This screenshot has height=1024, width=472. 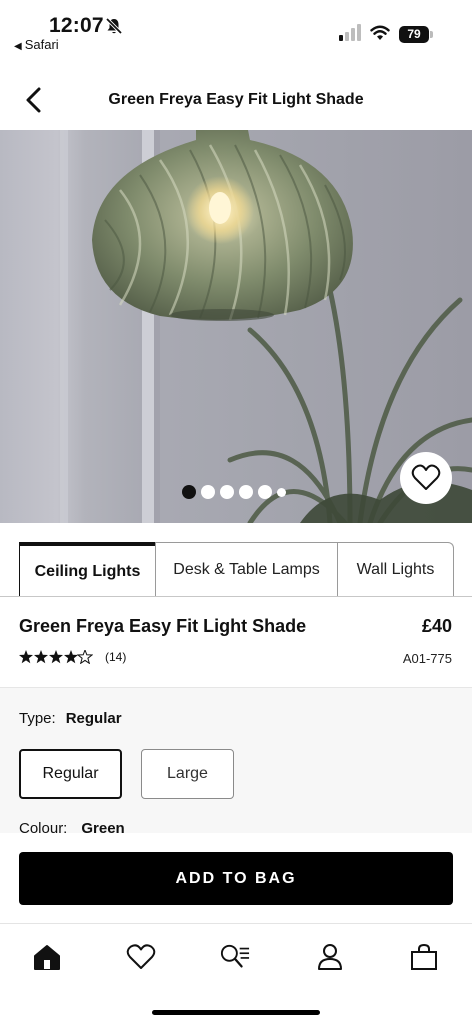 What do you see at coordinates (103, 826) in the screenshot?
I see `colour-value: Green` at bounding box center [103, 826].